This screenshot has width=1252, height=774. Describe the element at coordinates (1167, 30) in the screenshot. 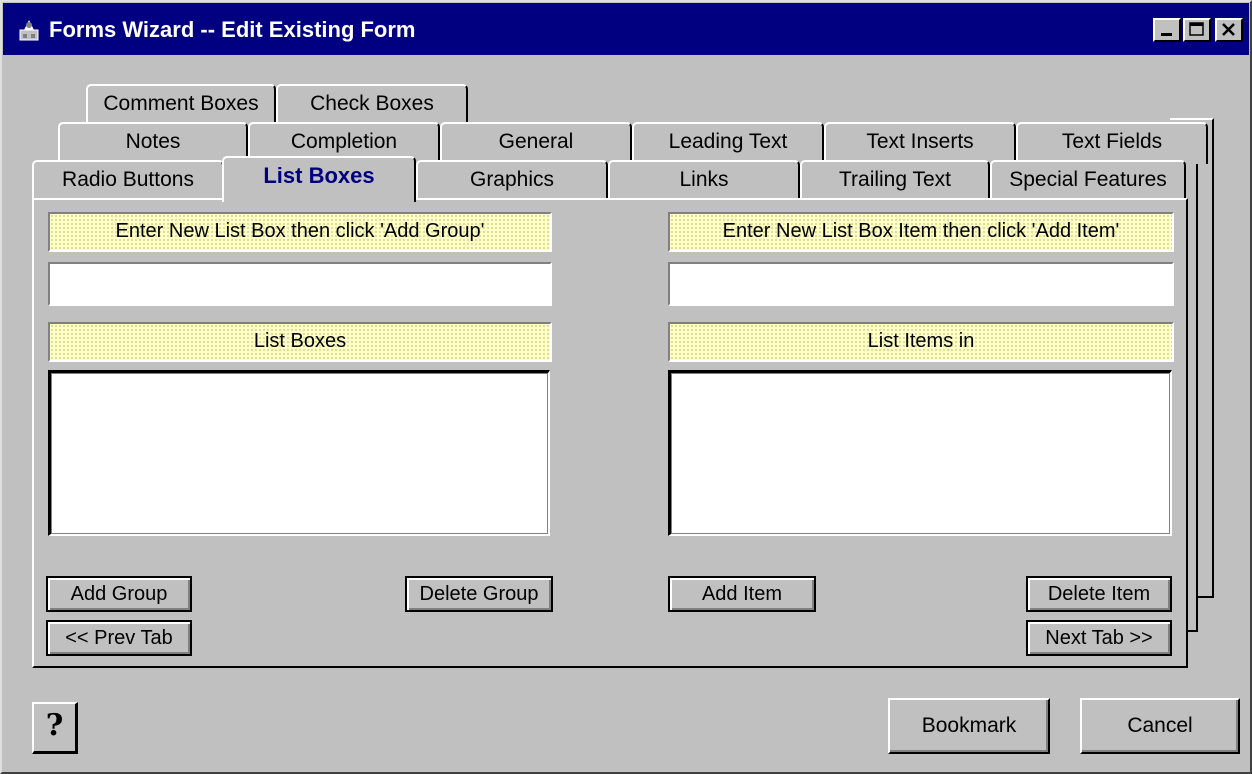

I see `minimize-button` at that location.